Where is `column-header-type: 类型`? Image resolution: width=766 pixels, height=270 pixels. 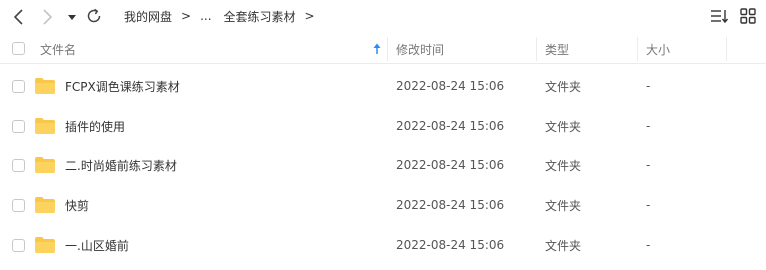
column-header-type: 类型 is located at coordinates (557, 49).